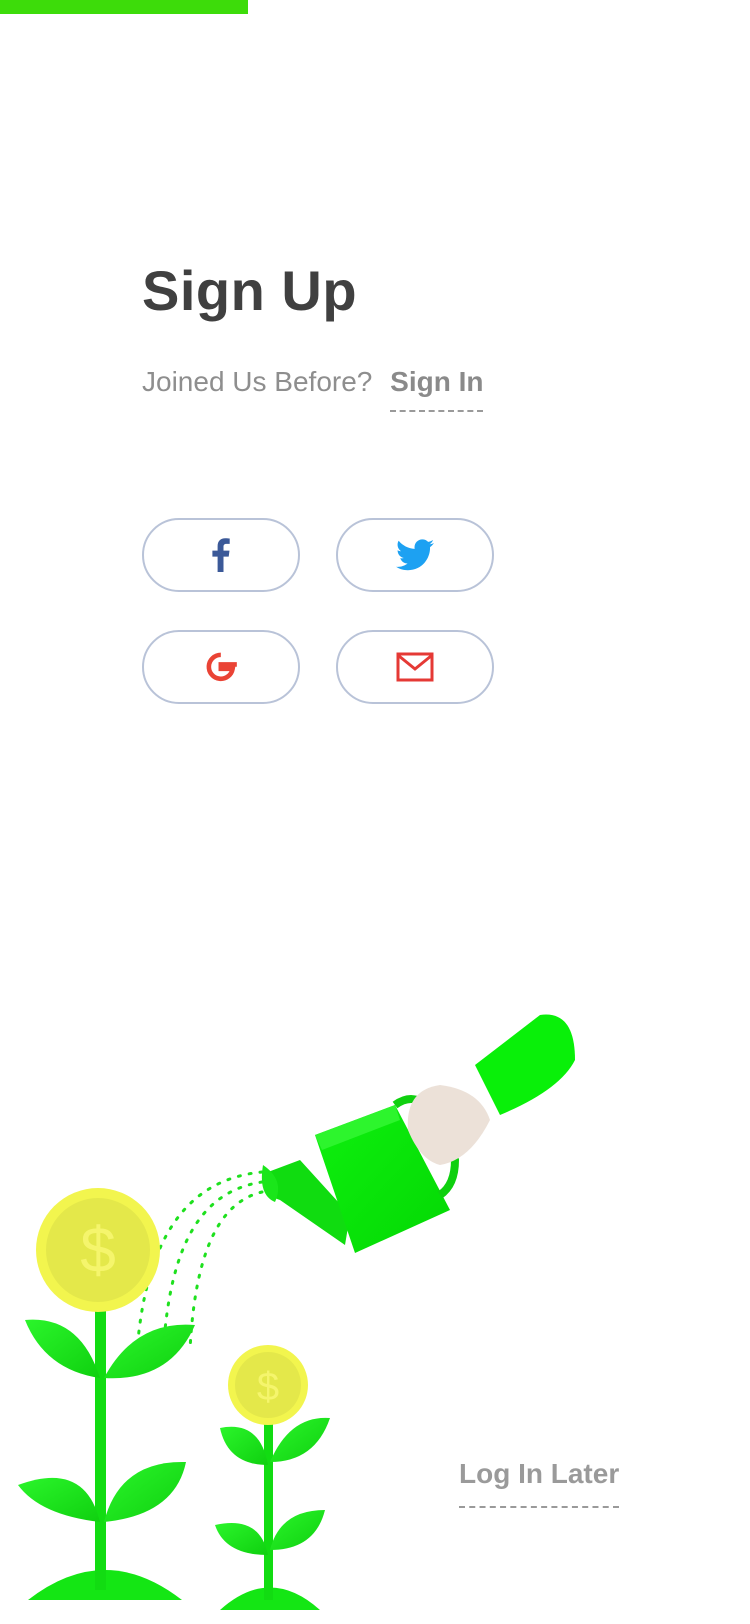 The height and width of the screenshot is (1624, 750). I want to click on twitter-signup-button, so click(415, 555).